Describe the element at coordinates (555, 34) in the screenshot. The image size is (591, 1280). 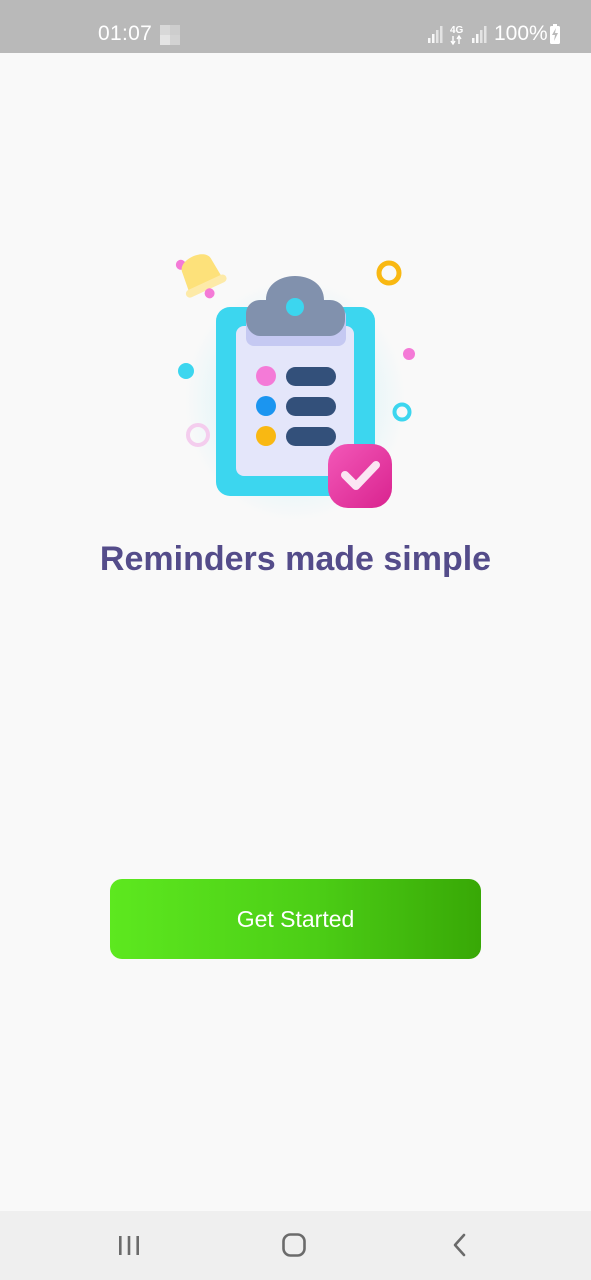
I see `battery-charging-icon` at that location.